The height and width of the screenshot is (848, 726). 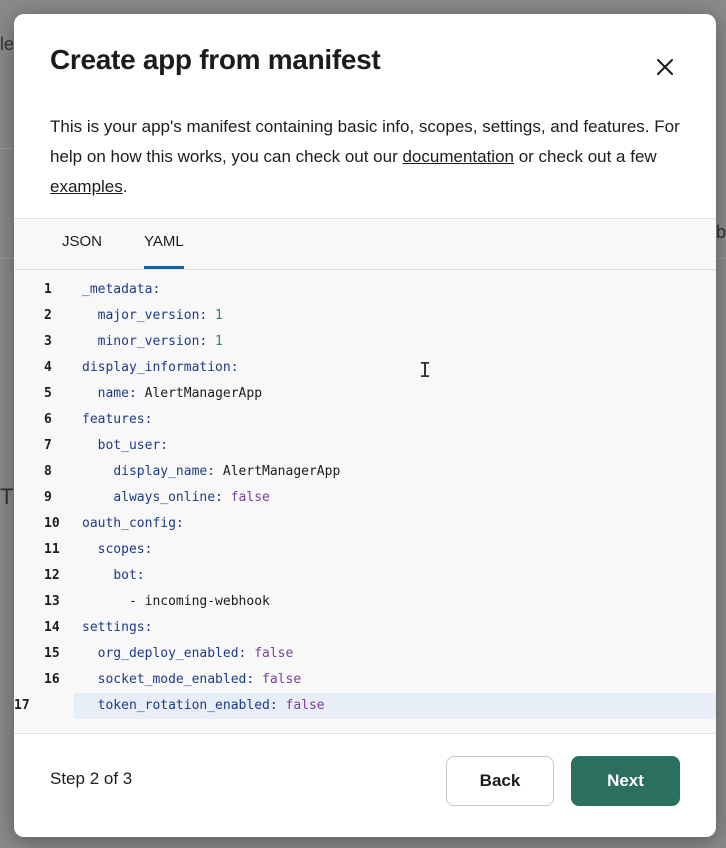 I want to click on code-text: token_rotation_enabled: false, so click(x=203, y=706).